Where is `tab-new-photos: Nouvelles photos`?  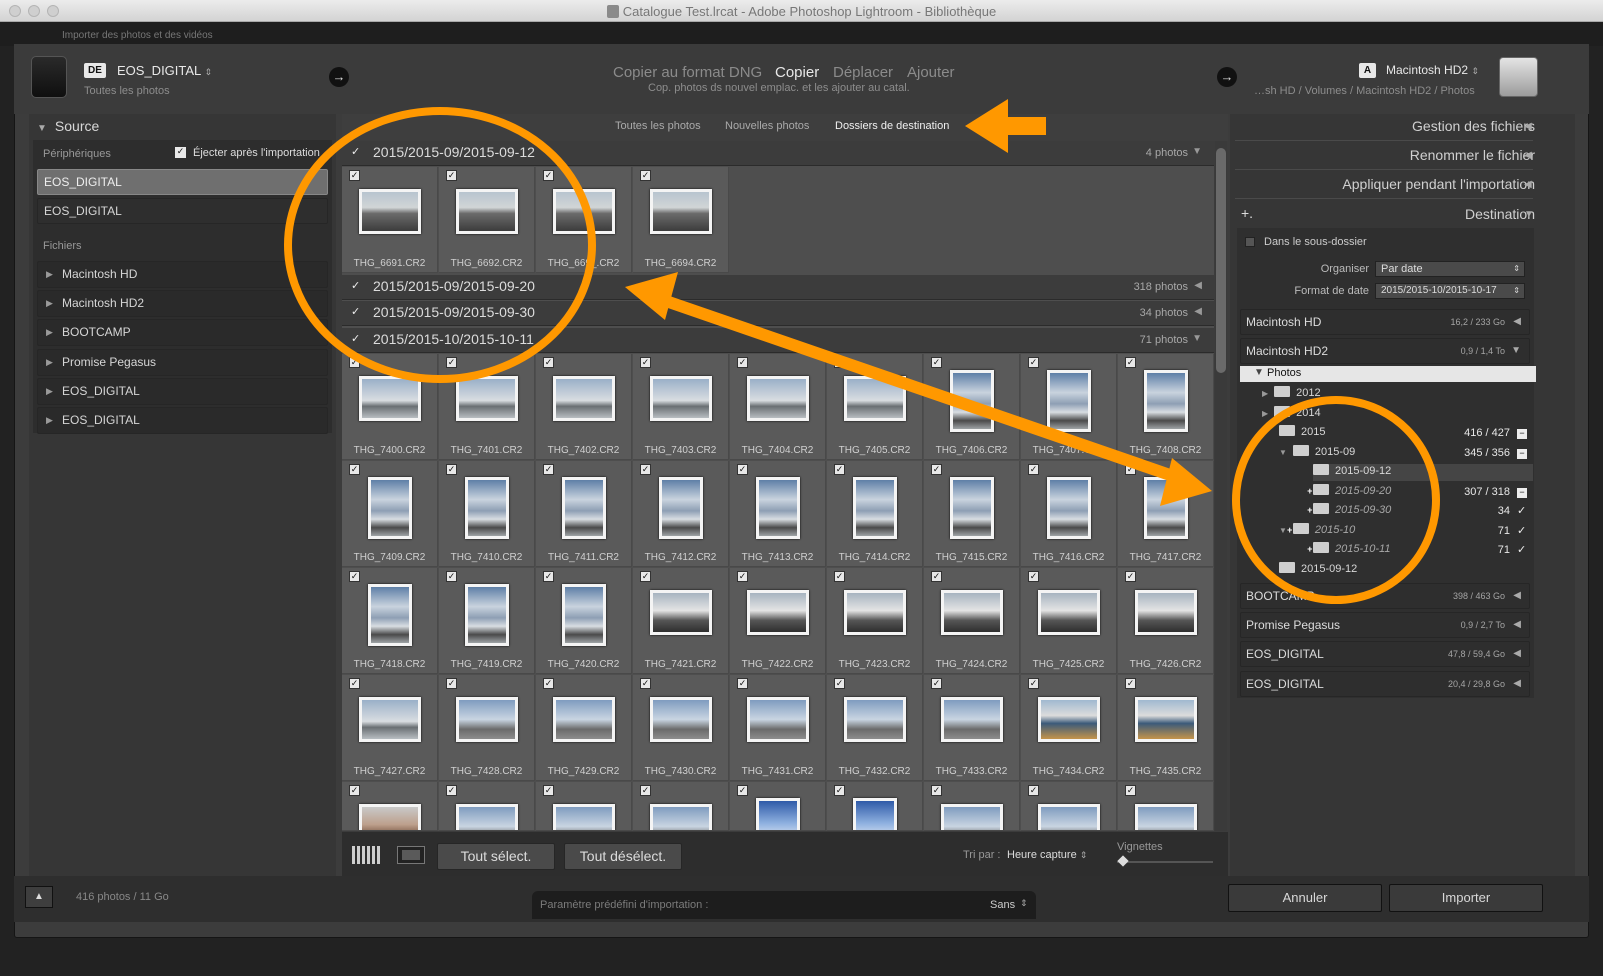
tab-new-photos: Nouvelles photos is located at coordinates (767, 126).